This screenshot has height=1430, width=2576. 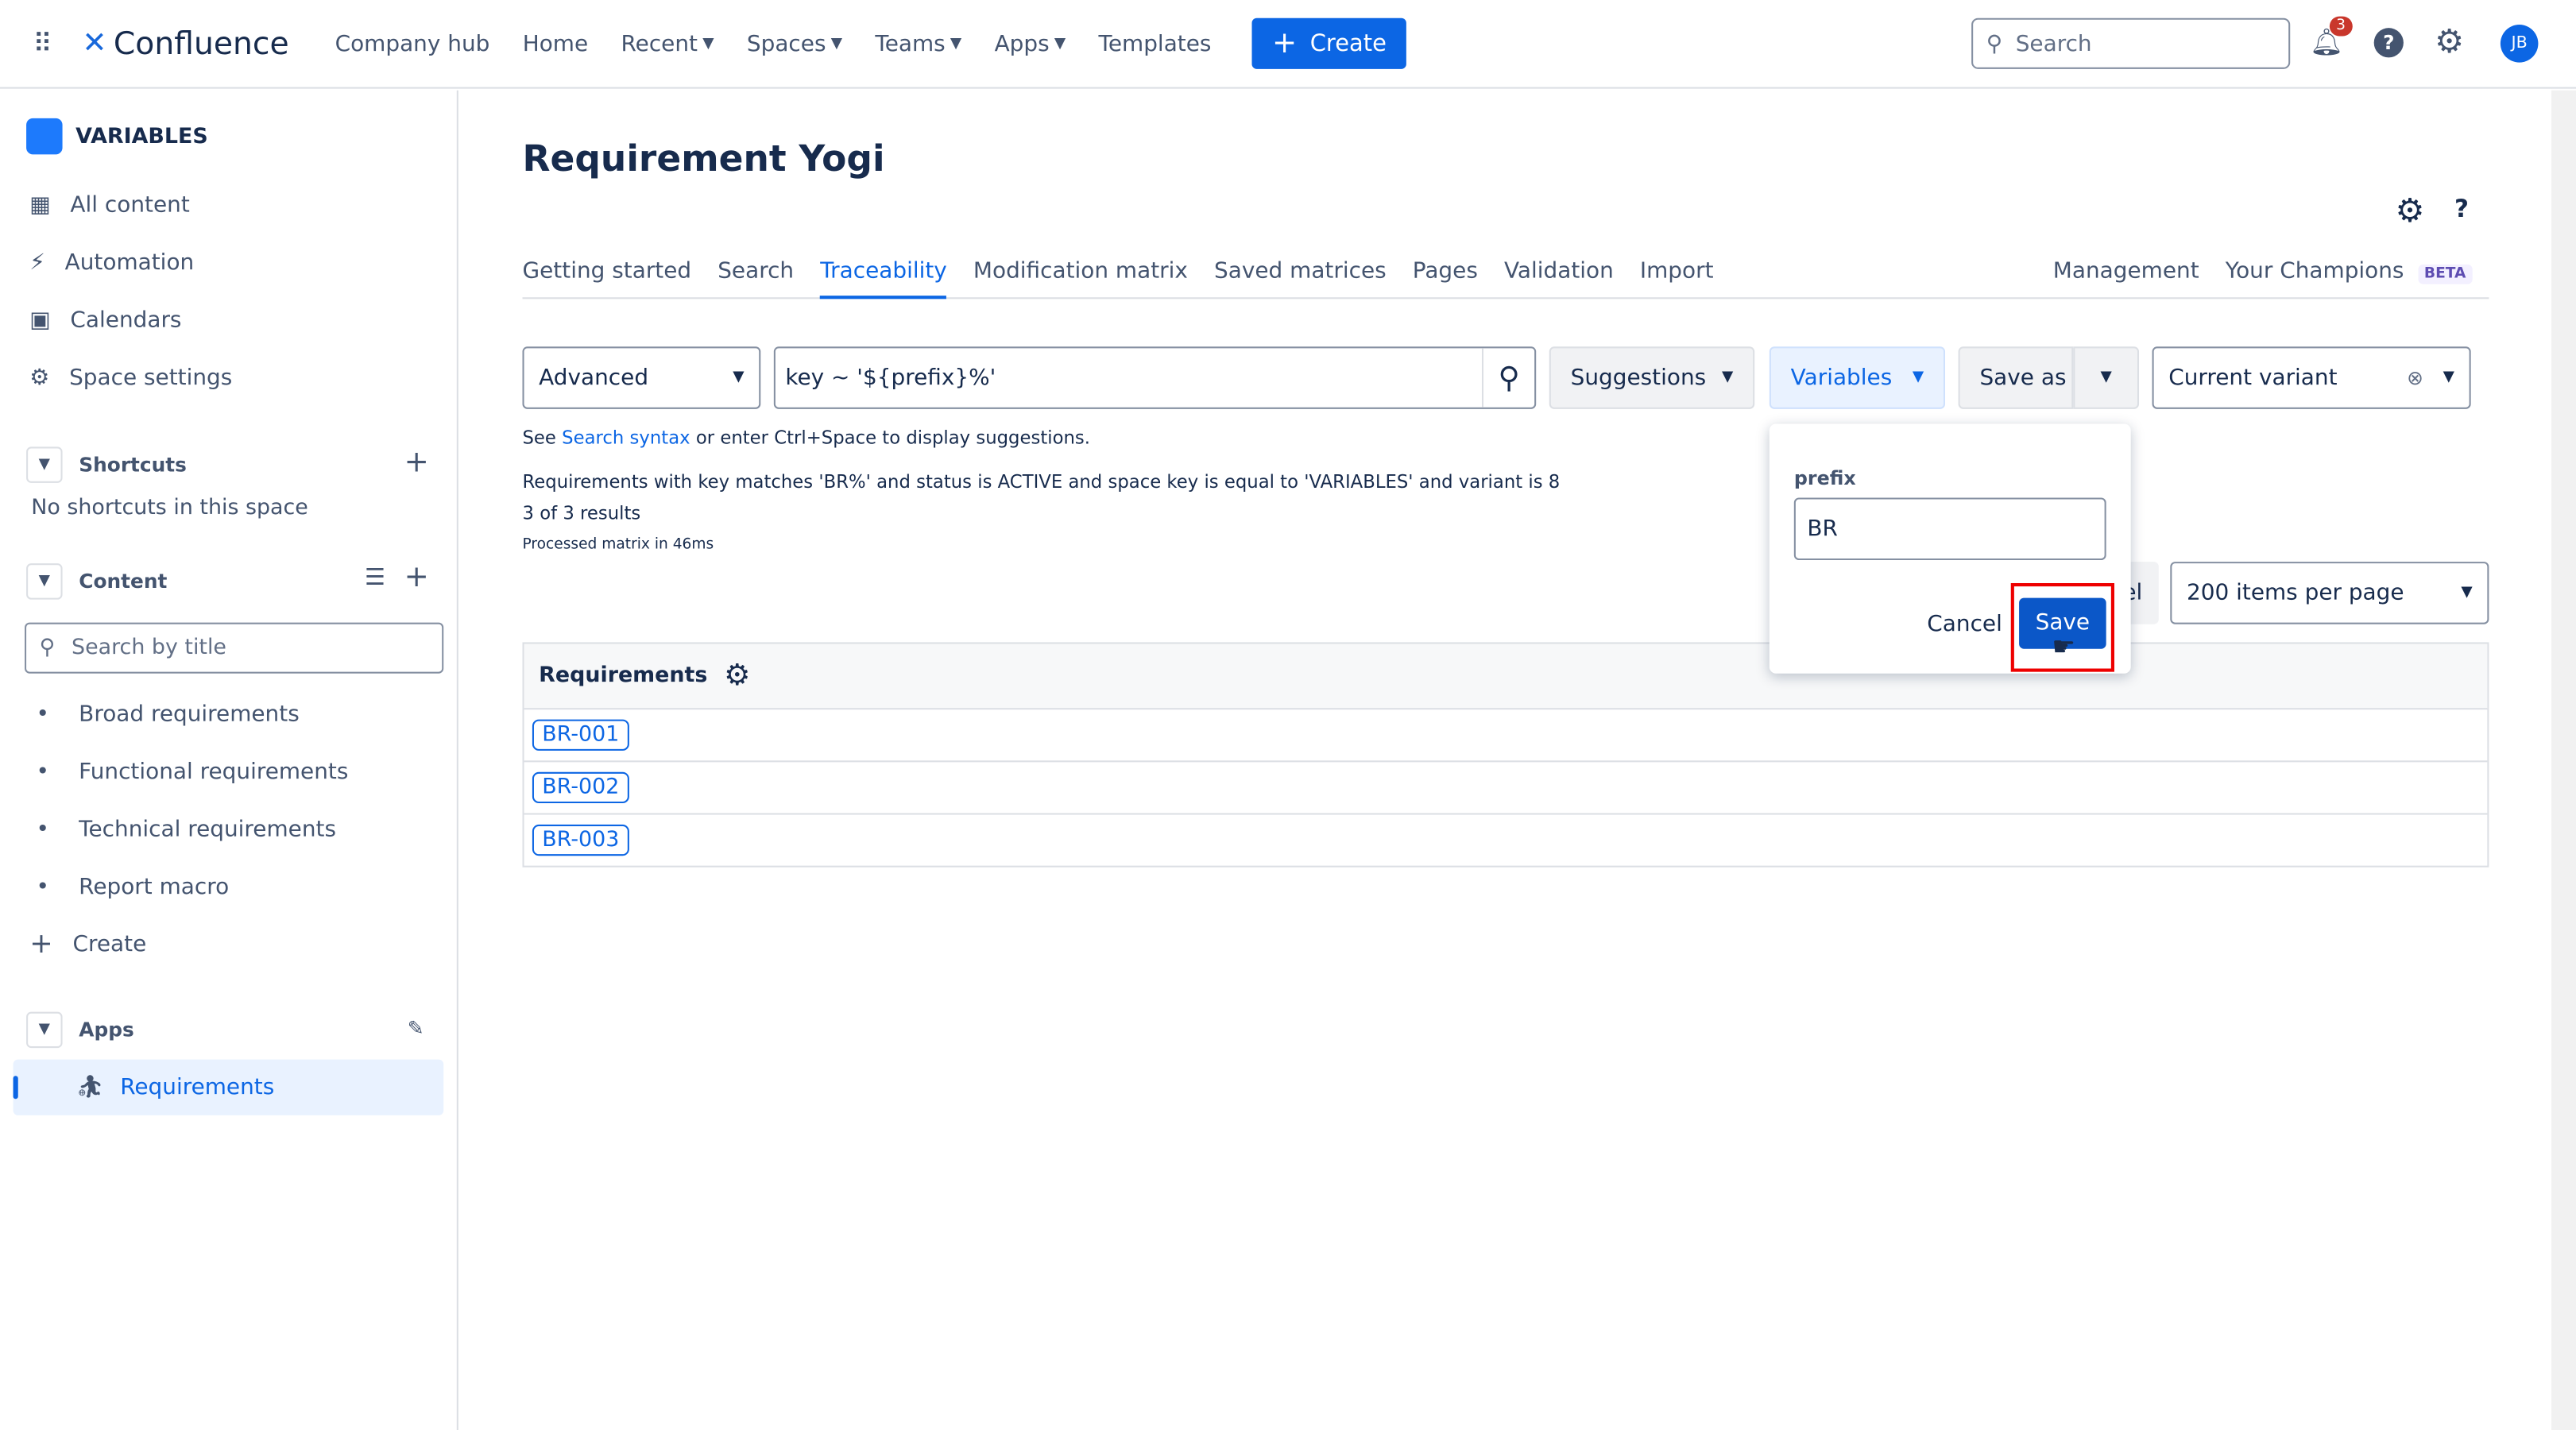 What do you see at coordinates (580, 840) in the screenshot?
I see `requirement-key-link: BR-003` at bounding box center [580, 840].